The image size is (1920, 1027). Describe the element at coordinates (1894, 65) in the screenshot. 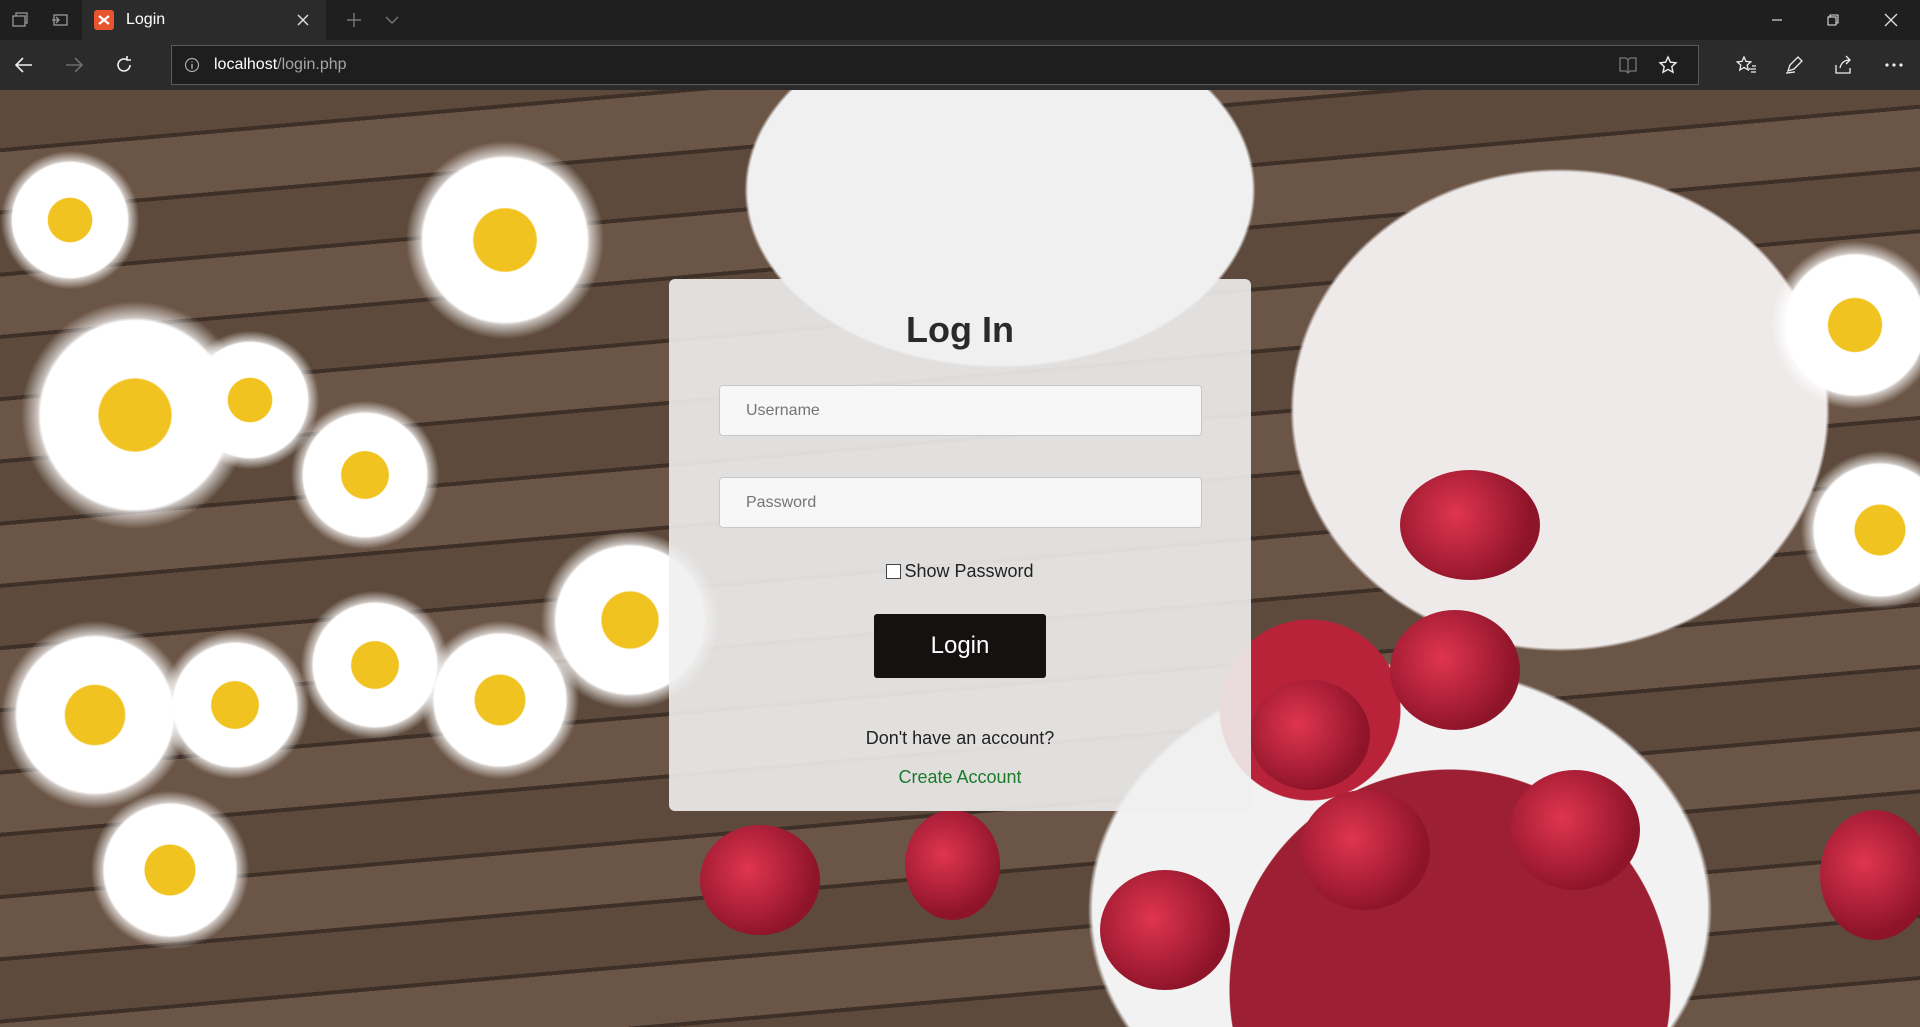

I see `more-icon` at that location.